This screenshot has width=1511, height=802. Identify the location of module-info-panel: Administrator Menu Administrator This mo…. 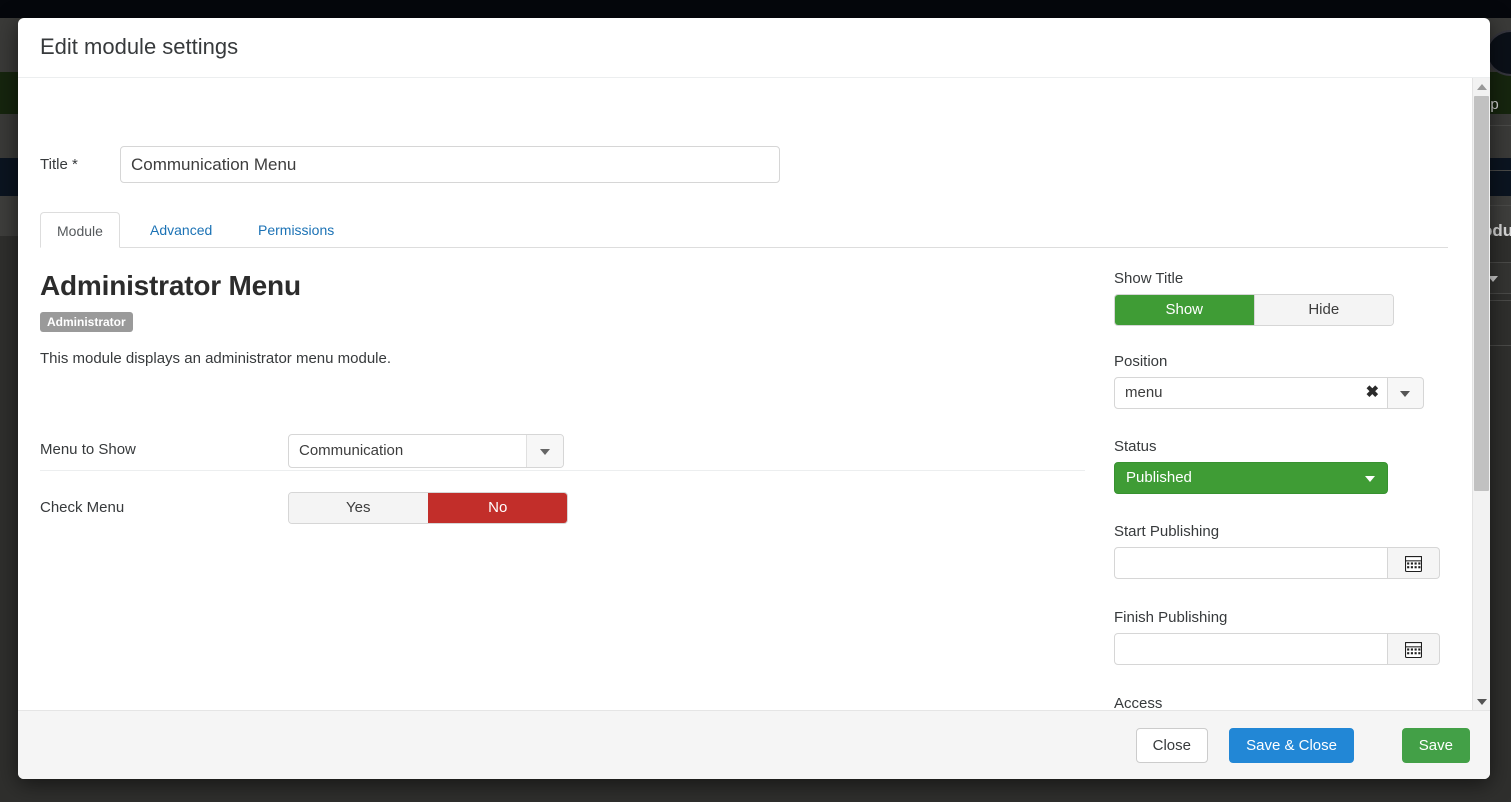
(562, 318).